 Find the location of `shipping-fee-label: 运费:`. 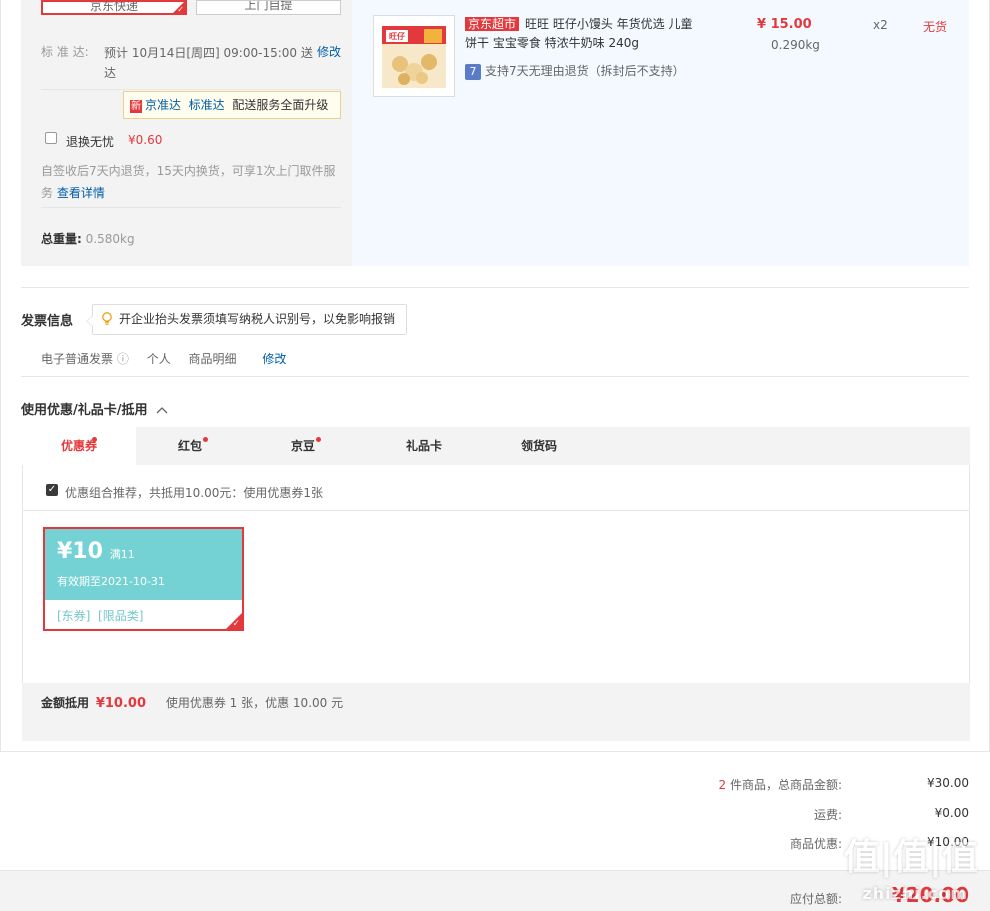

shipping-fee-label: 运费: is located at coordinates (827, 815).